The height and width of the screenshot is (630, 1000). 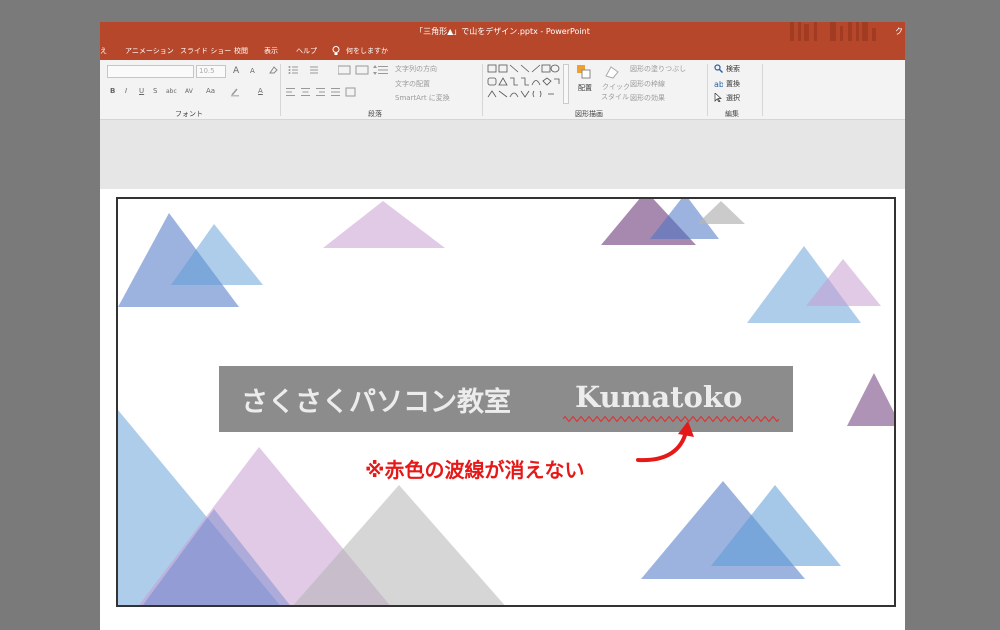 What do you see at coordinates (733, 98) in the screenshot?
I see `select-button: 選択` at bounding box center [733, 98].